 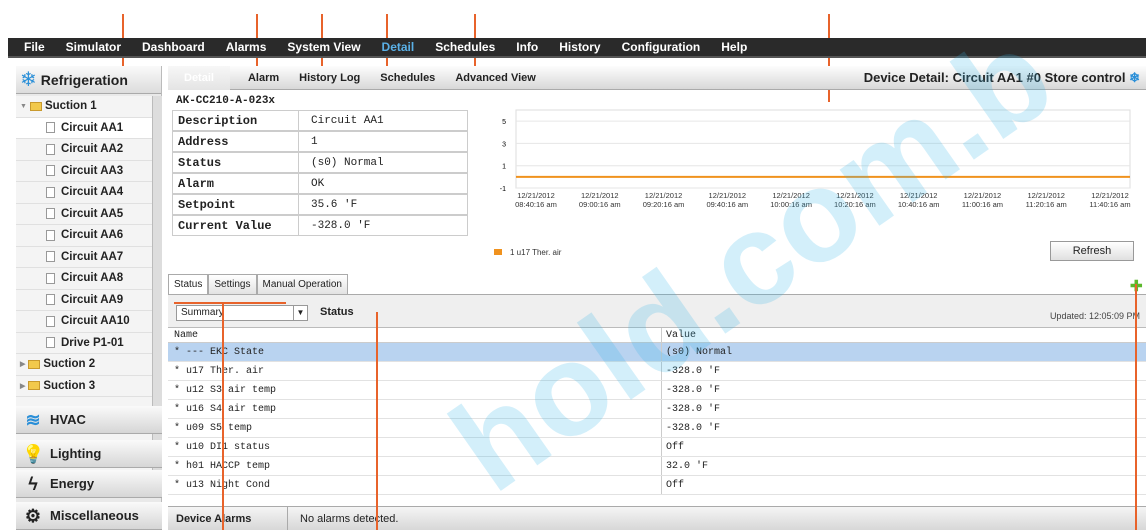 I want to click on tree-item: Circuit AA3, so click(x=89, y=171).